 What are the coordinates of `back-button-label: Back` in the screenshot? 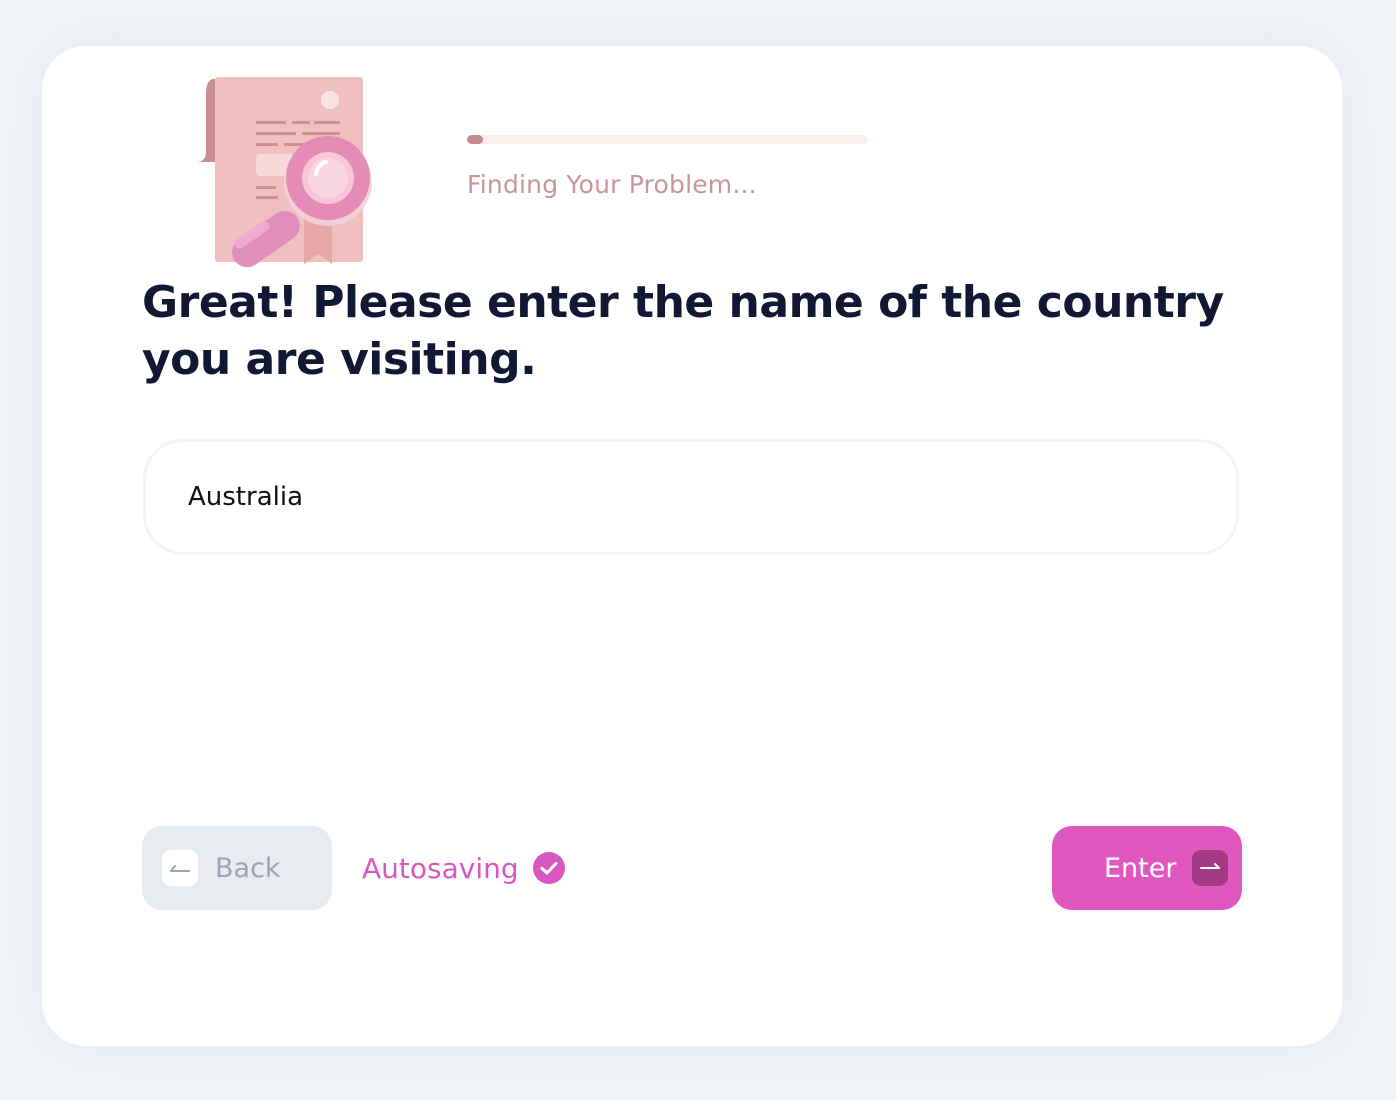 It's located at (248, 868).